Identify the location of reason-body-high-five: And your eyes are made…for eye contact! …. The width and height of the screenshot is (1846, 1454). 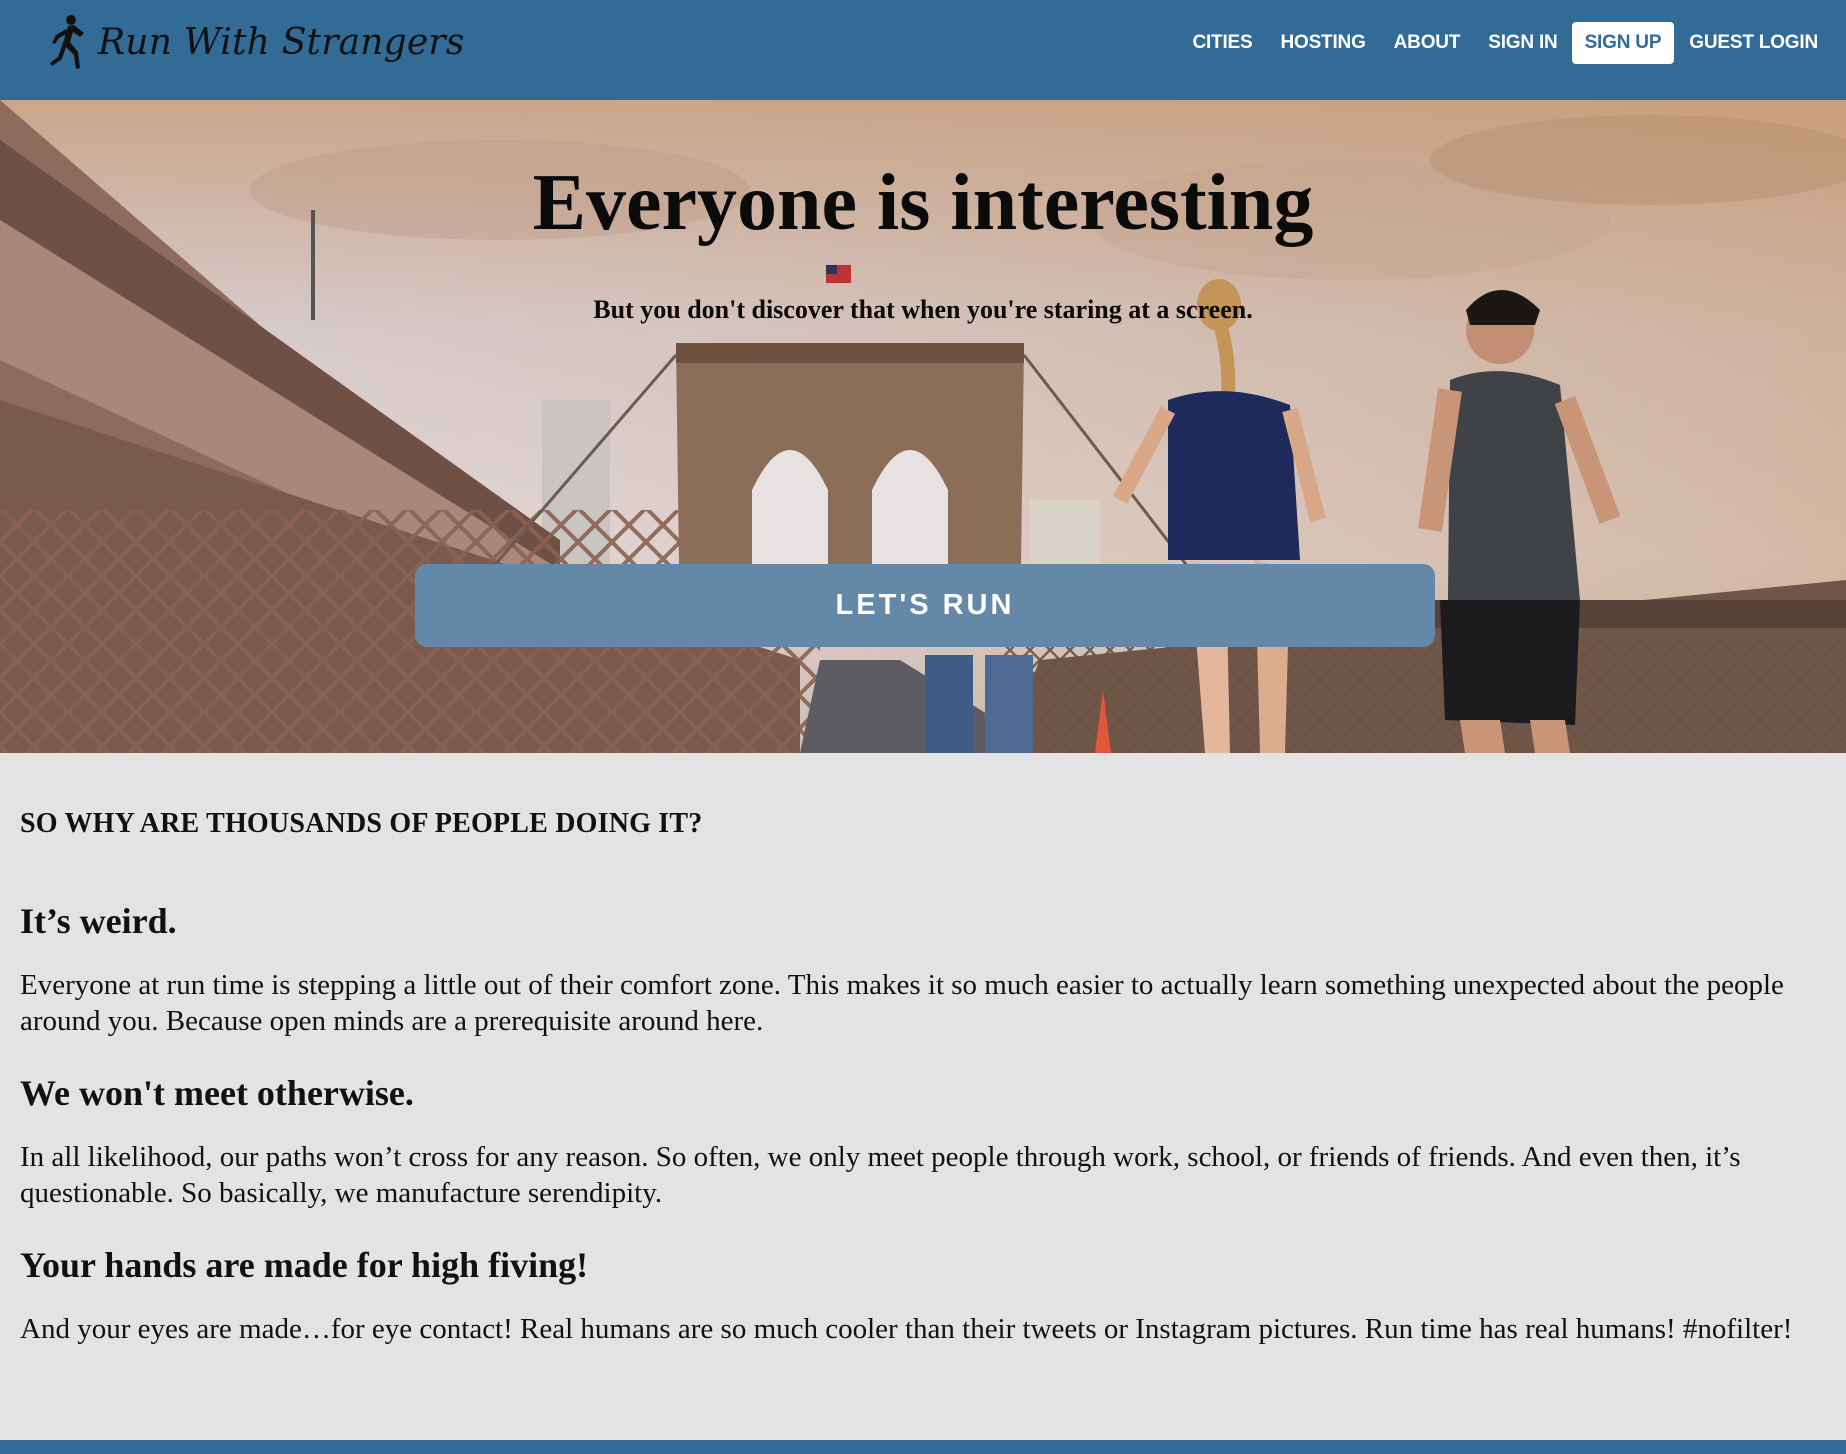
(906, 1329).